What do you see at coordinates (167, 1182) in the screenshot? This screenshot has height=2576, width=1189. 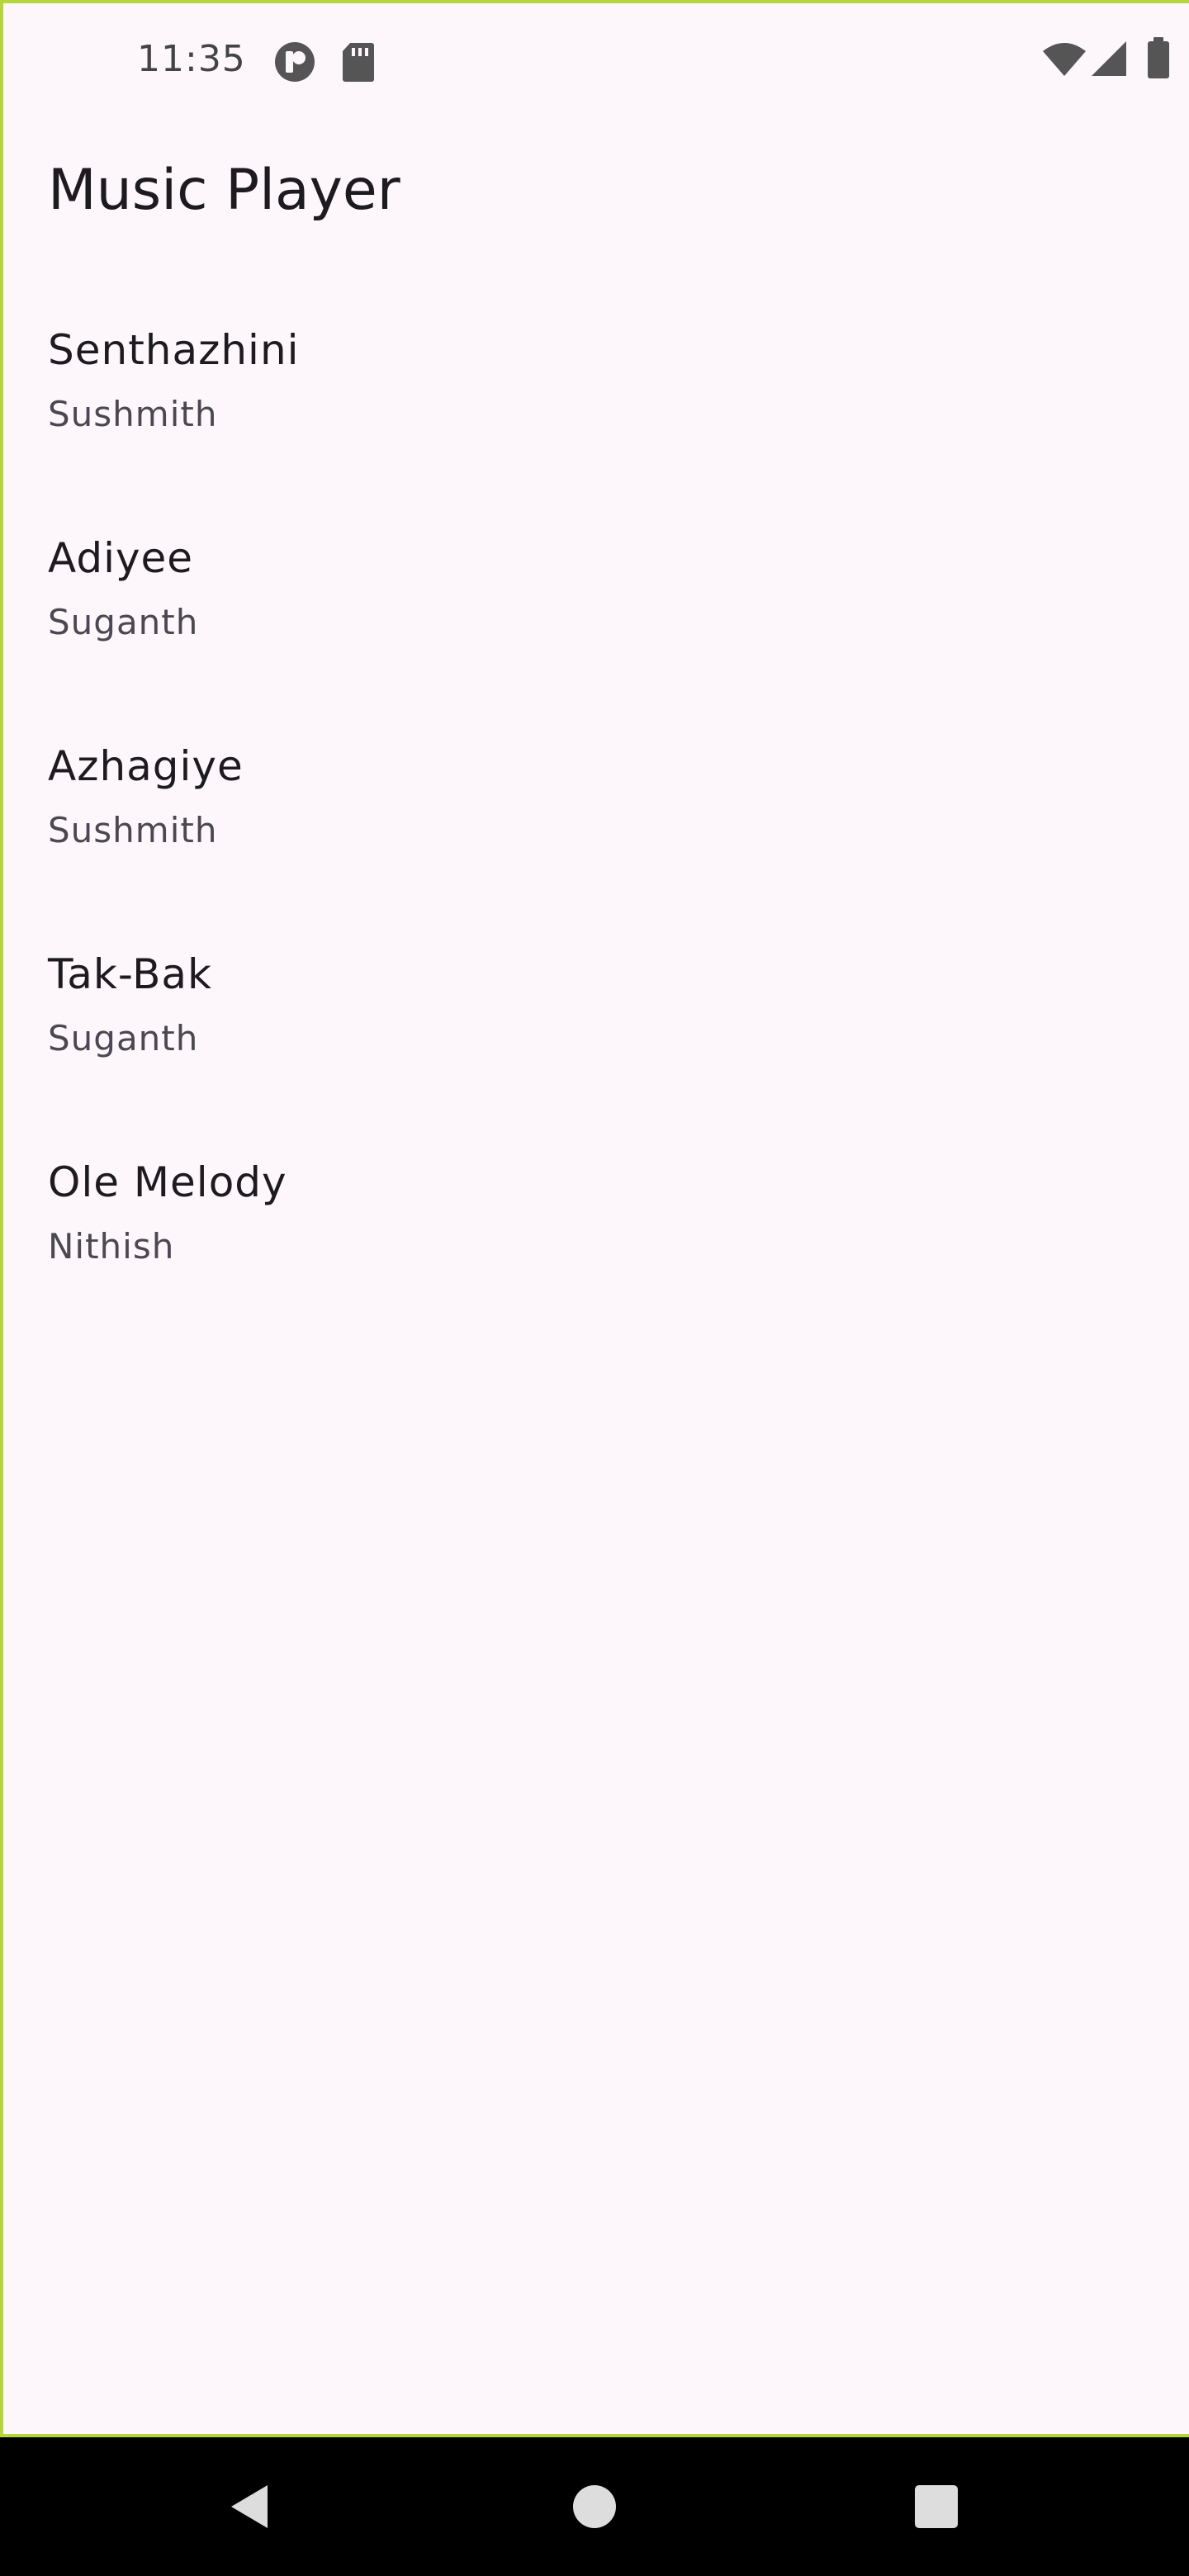 I see `song-title: Ole Melody` at bounding box center [167, 1182].